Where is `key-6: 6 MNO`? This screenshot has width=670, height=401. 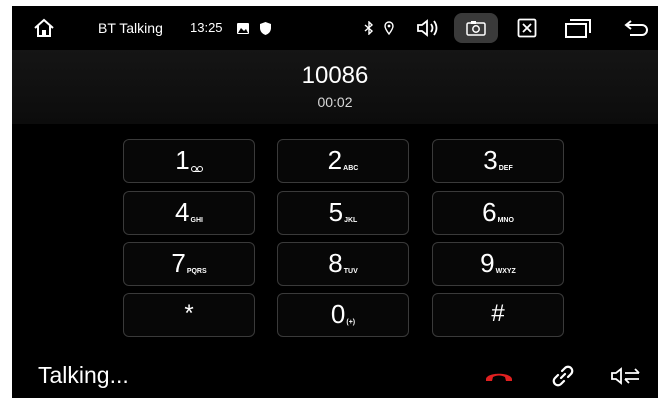
key-6: 6 MNO is located at coordinates (498, 213).